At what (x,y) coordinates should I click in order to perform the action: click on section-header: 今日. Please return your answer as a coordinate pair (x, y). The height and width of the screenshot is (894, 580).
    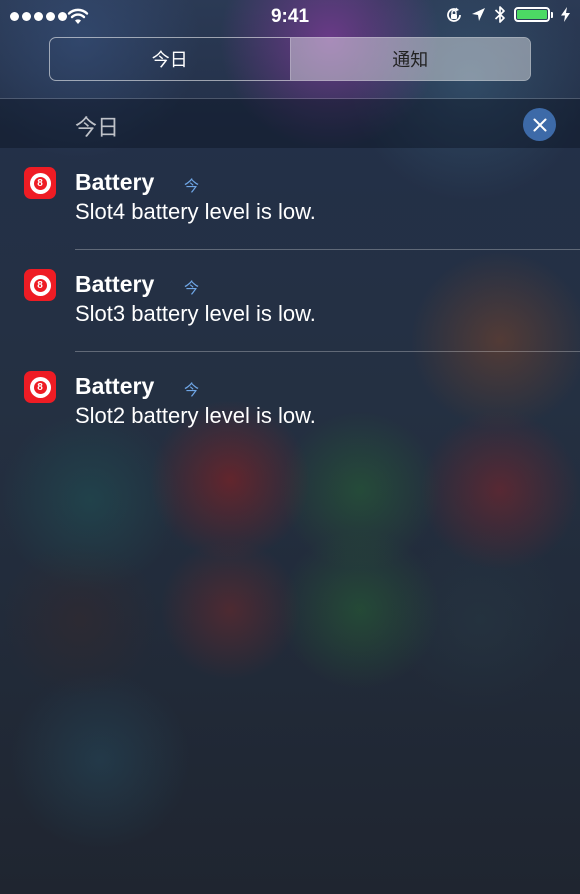
    Looking at the image, I should click on (290, 123).